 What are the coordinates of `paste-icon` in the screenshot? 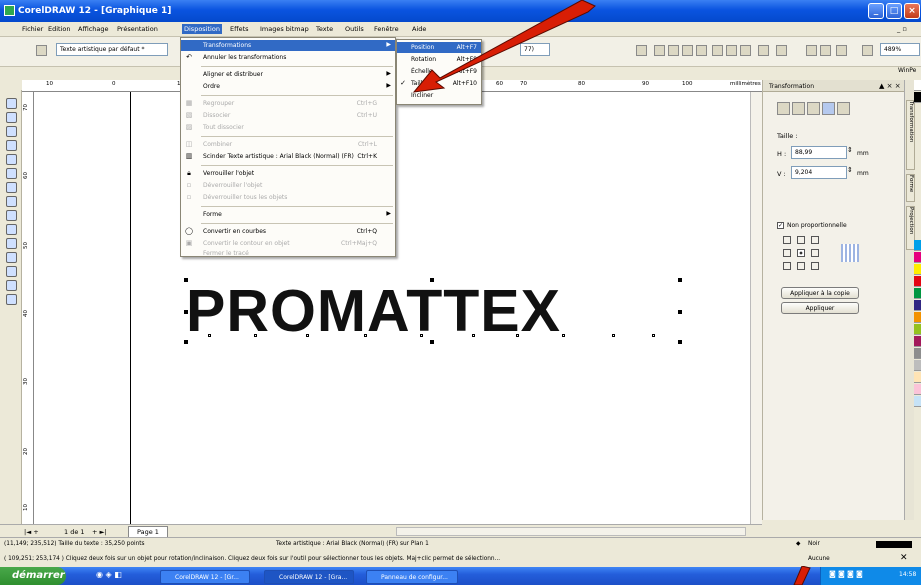 It's located at (745, 50).